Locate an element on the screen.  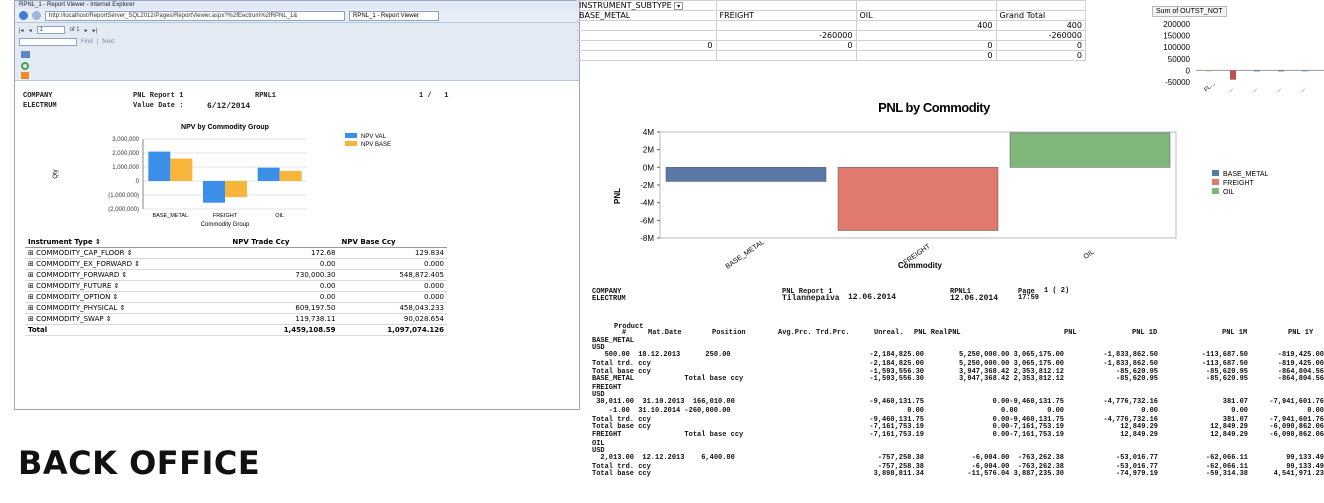
report-toolbar: |◂ ◂ 1 of 1 ▸ ▸| Find | Next is located at coordinates (297, 52).